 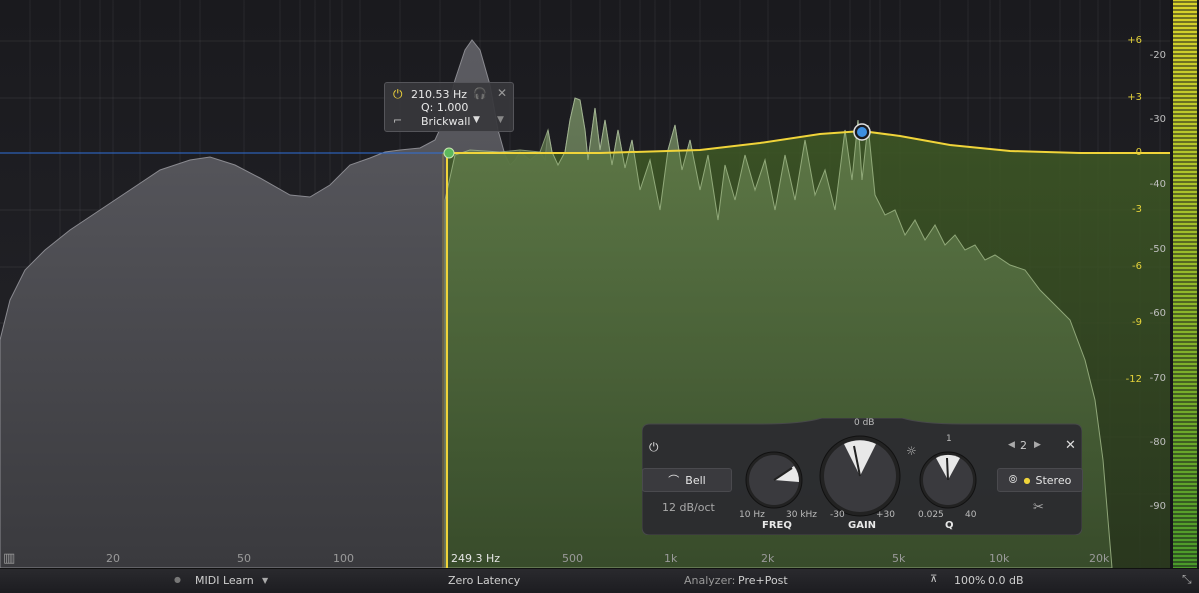 What do you see at coordinates (763, 580) in the screenshot?
I see `analyzer-mode: Pre+Post` at bounding box center [763, 580].